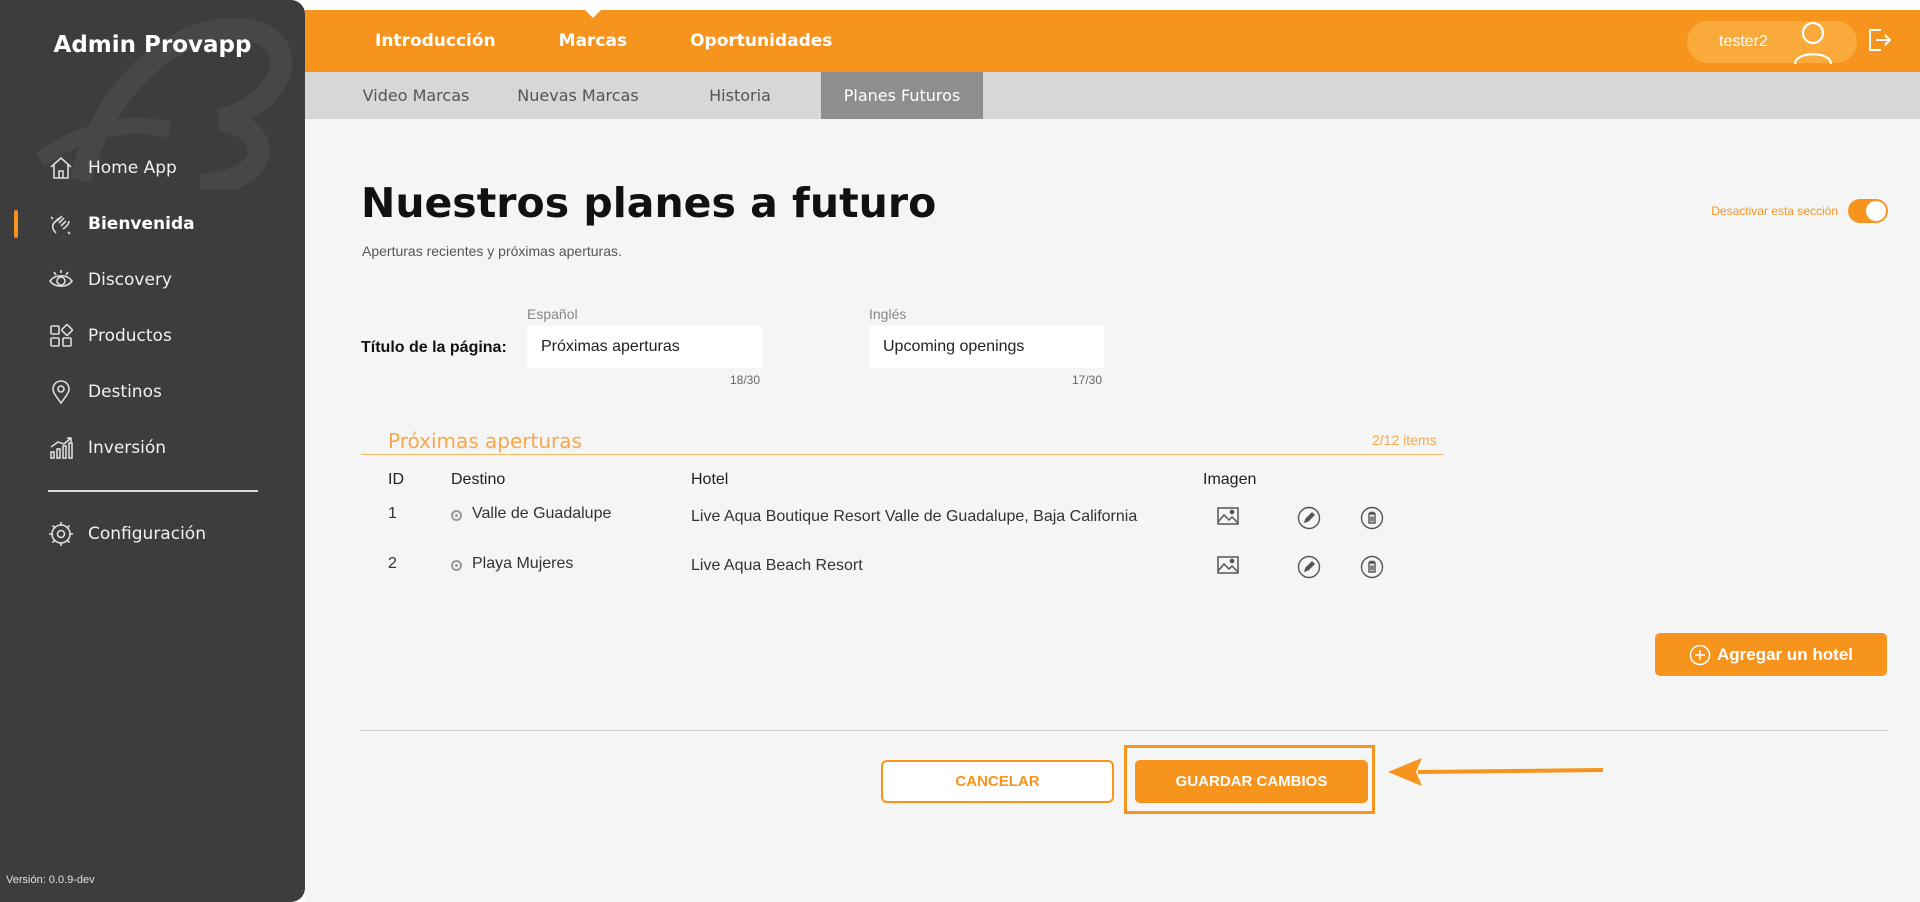  What do you see at coordinates (902, 454) in the screenshot?
I see `section-divider` at bounding box center [902, 454].